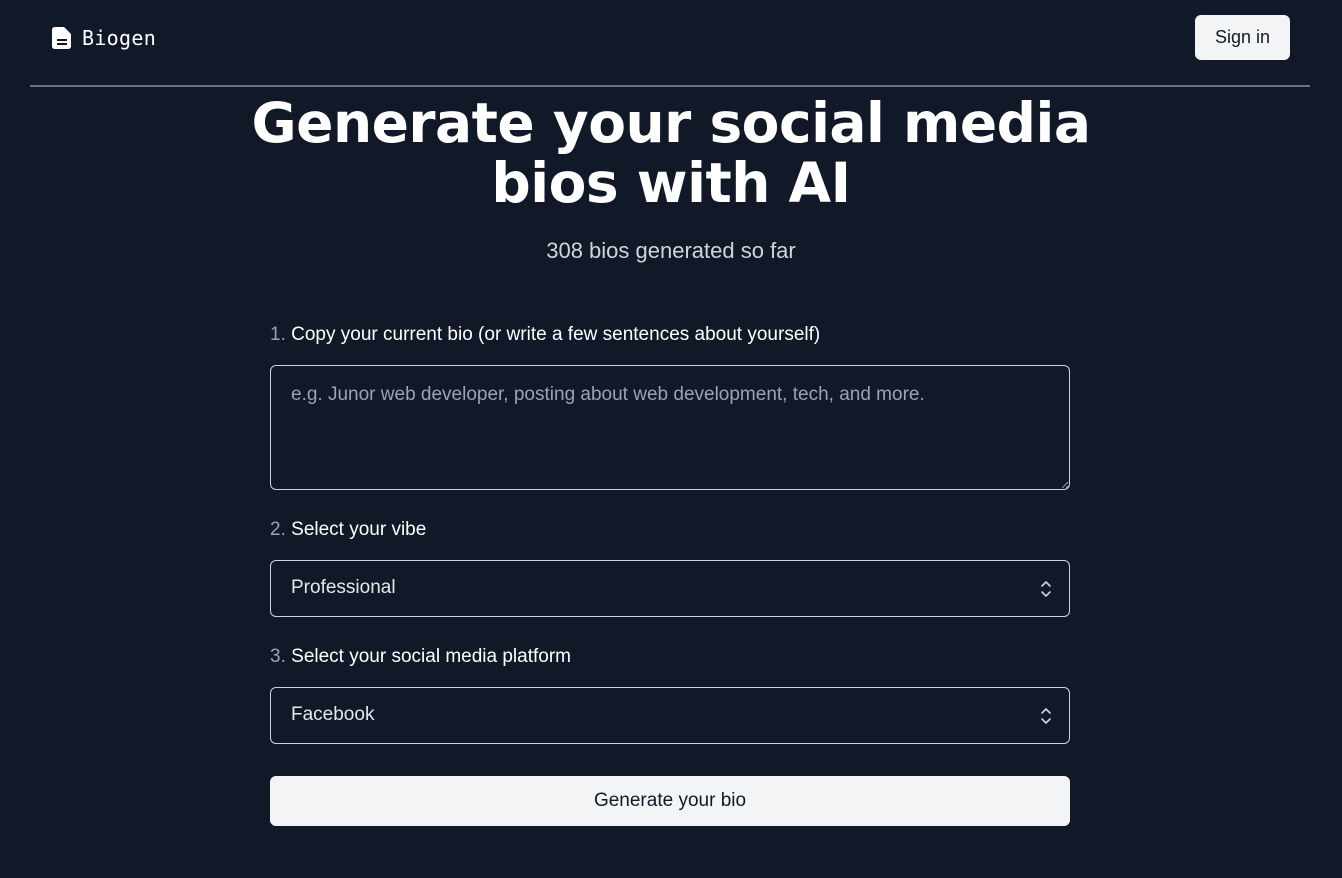 The height and width of the screenshot is (878, 1342). What do you see at coordinates (278, 334) in the screenshot?
I see `step-1-number: 1.` at bounding box center [278, 334].